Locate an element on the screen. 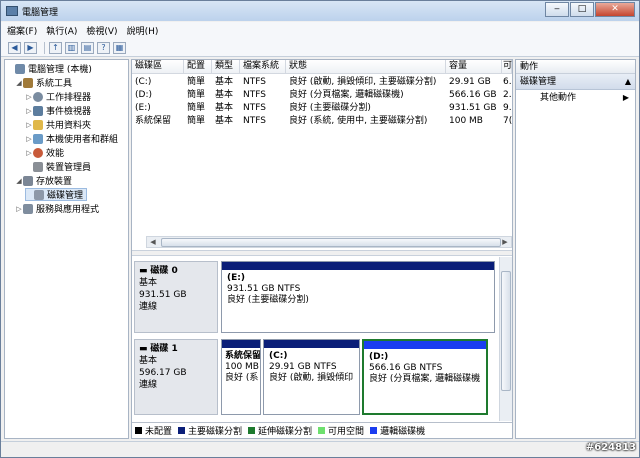  cell-volume: (D:) is located at coordinates (143, 95).